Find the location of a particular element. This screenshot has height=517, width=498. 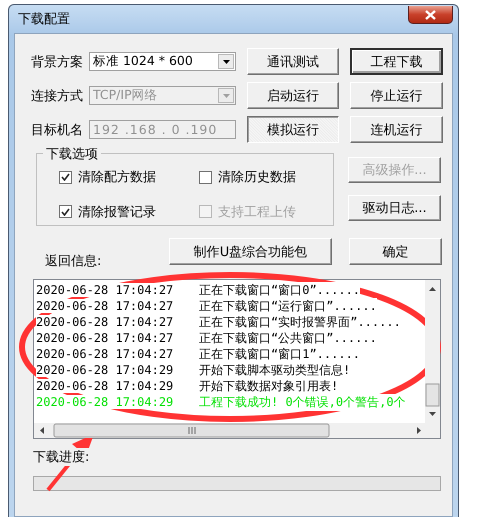

log-message: 开始下载脚本驱动类型信息! is located at coordinates (274, 370).